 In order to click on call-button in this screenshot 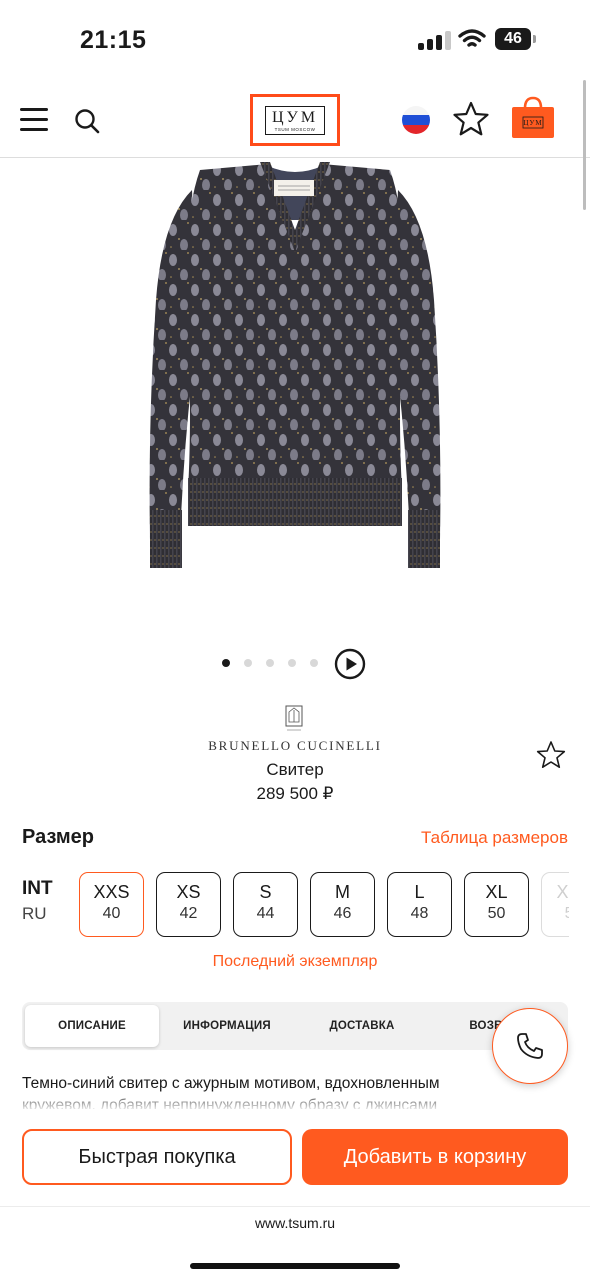, I will do `click(530, 1046)`.